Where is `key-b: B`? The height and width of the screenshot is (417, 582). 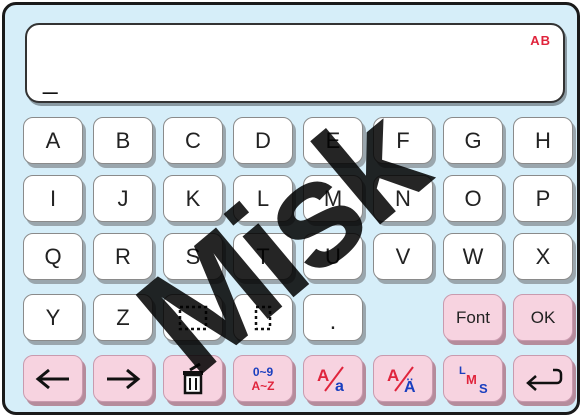 key-b: B is located at coordinates (123, 140).